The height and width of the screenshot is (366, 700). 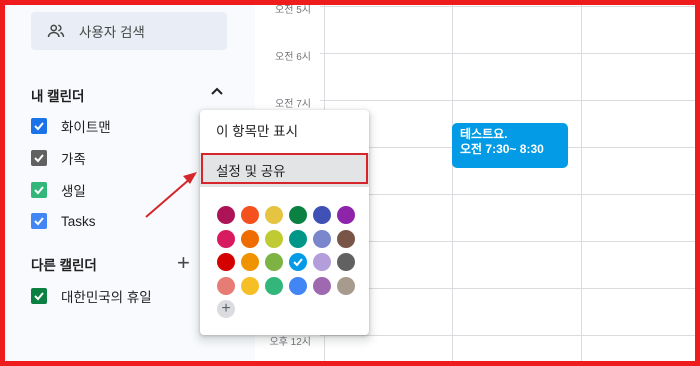 What do you see at coordinates (58, 190) in the screenshot?
I see `calendar-item-birthday: 생일` at bounding box center [58, 190].